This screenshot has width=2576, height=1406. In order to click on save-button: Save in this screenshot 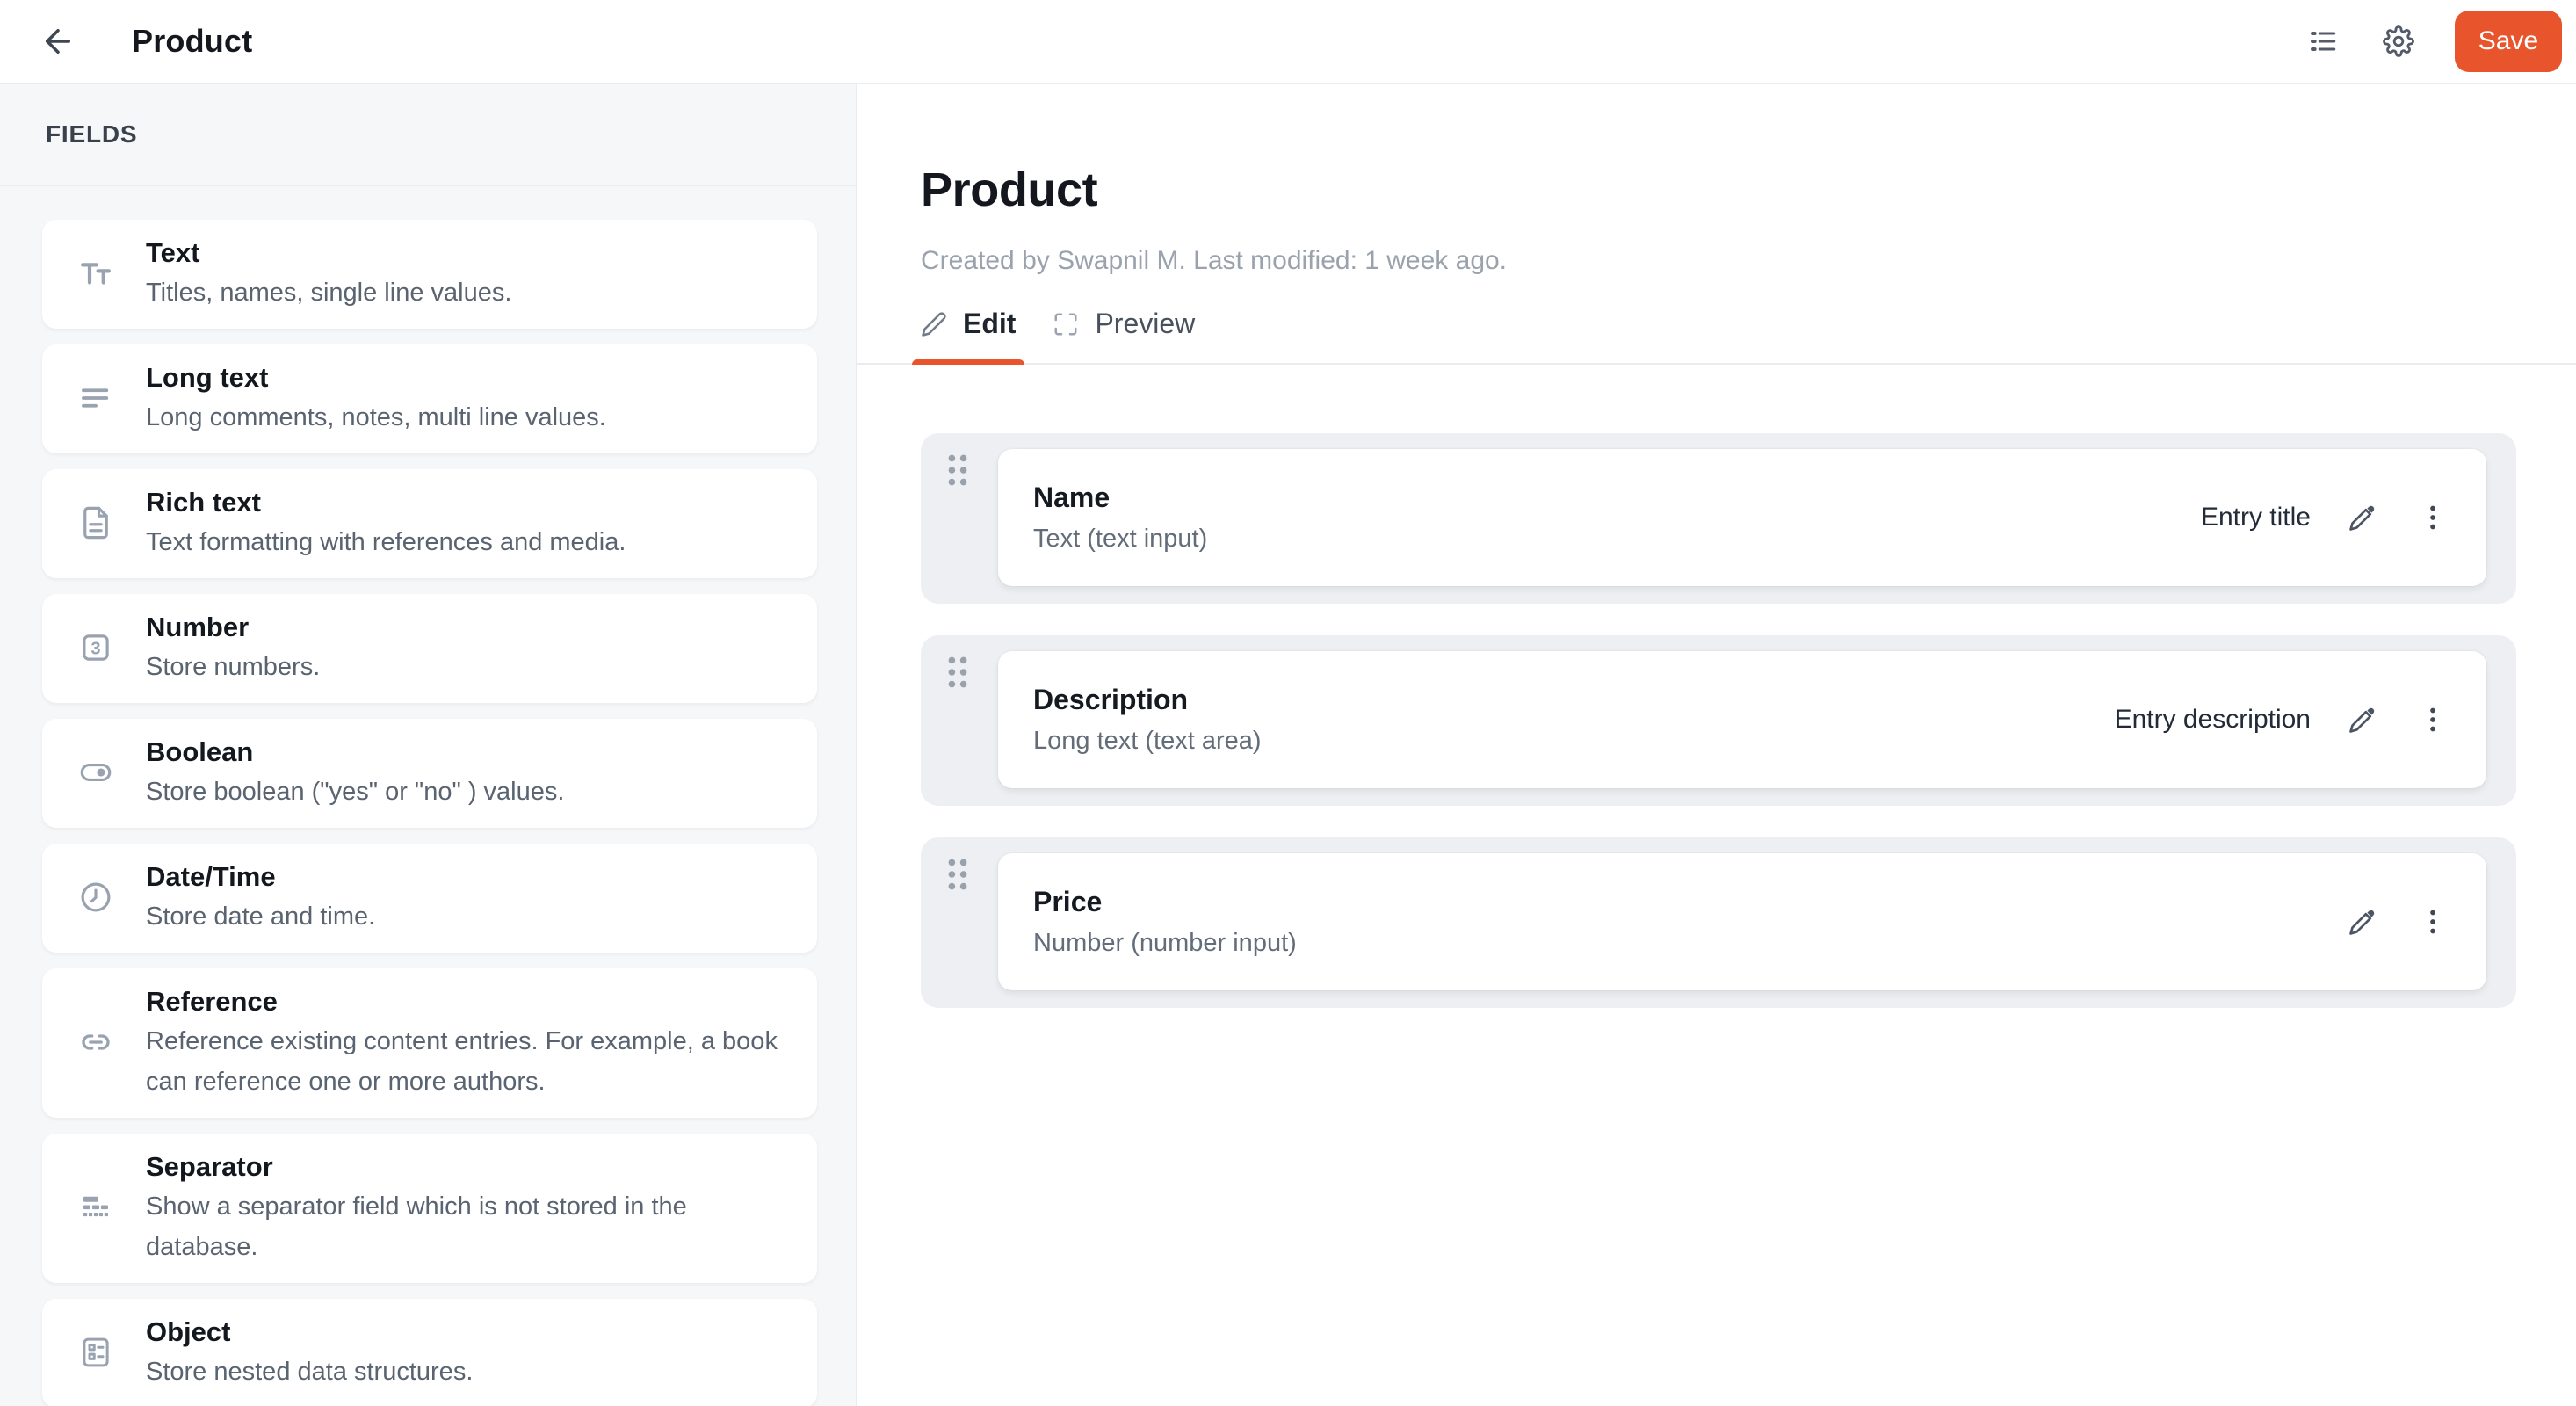, I will do `click(2508, 42)`.